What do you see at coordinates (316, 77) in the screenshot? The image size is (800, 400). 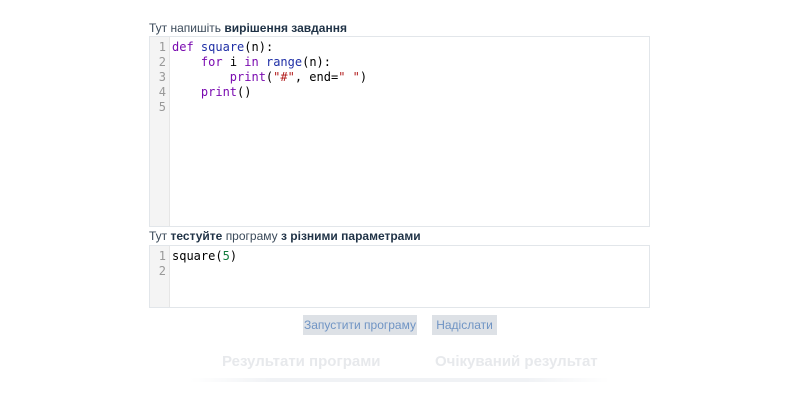 I see `code-token: , end=` at bounding box center [316, 77].